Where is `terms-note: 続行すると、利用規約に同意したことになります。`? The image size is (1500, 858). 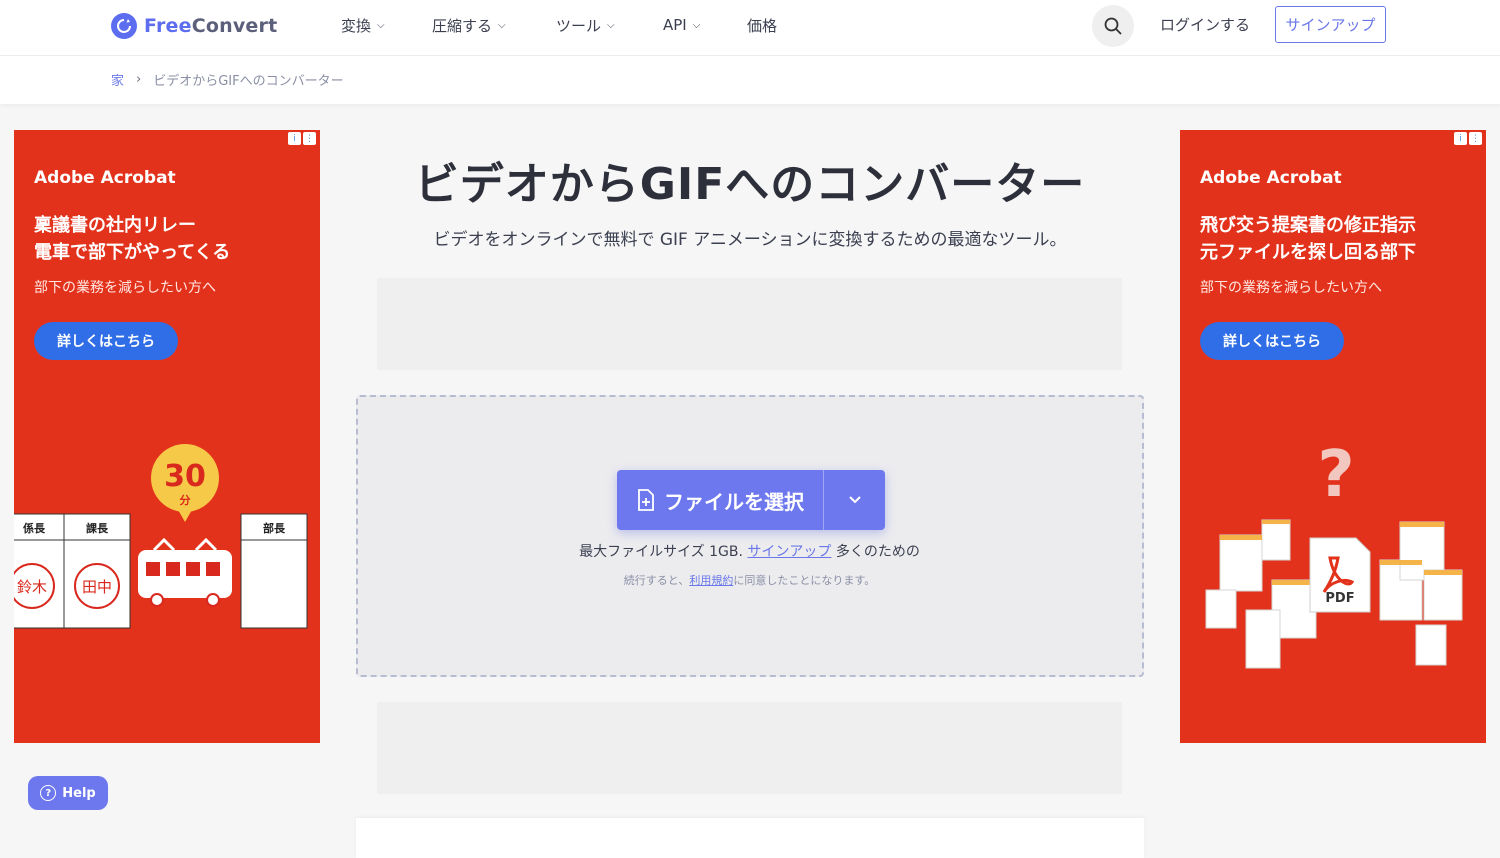
terms-note: 続行すると、利用規約に同意したことになります。 is located at coordinates (749, 580).